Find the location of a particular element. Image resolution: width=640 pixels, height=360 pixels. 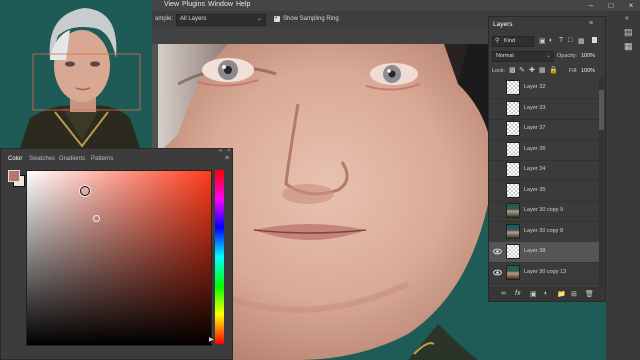

layer-row: Layer 30 copy 8 is located at coordinates (544, 232).